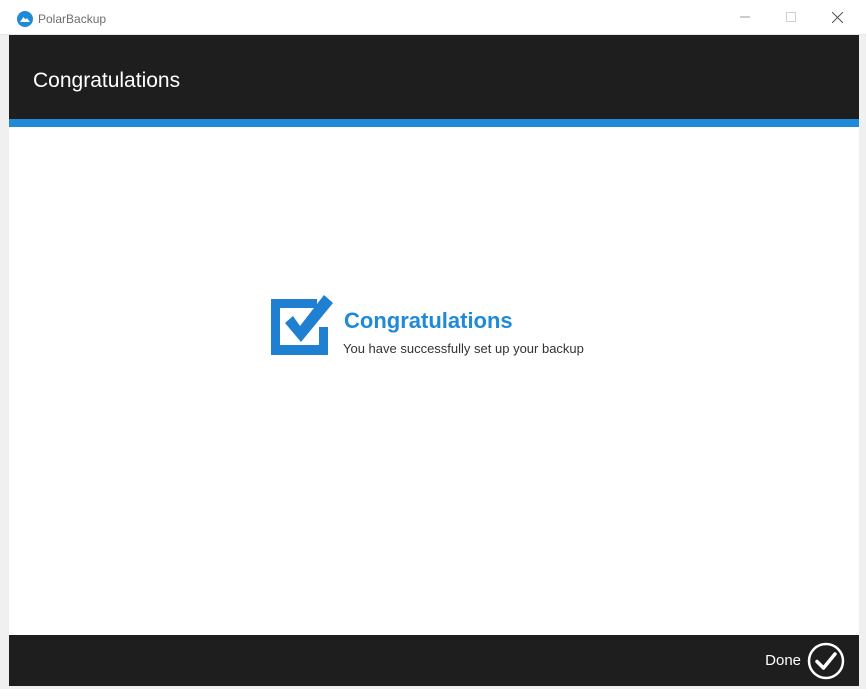 The width and height of the screenshot is (866, 689). I want to click on close-button, so click(837, 17).